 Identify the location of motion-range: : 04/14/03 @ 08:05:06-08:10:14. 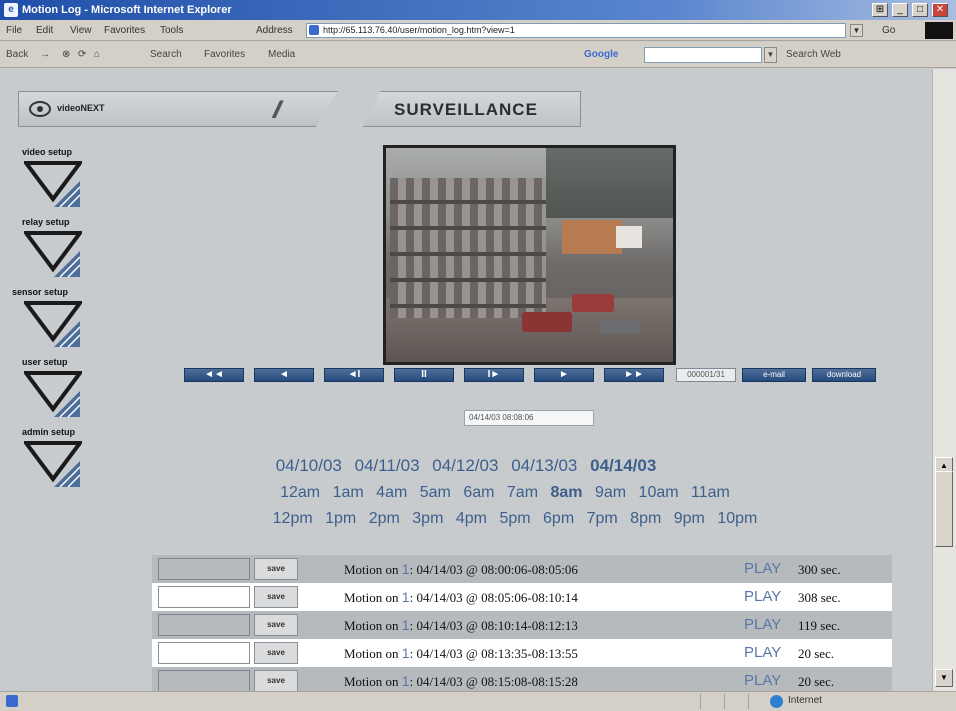
(493, 597).